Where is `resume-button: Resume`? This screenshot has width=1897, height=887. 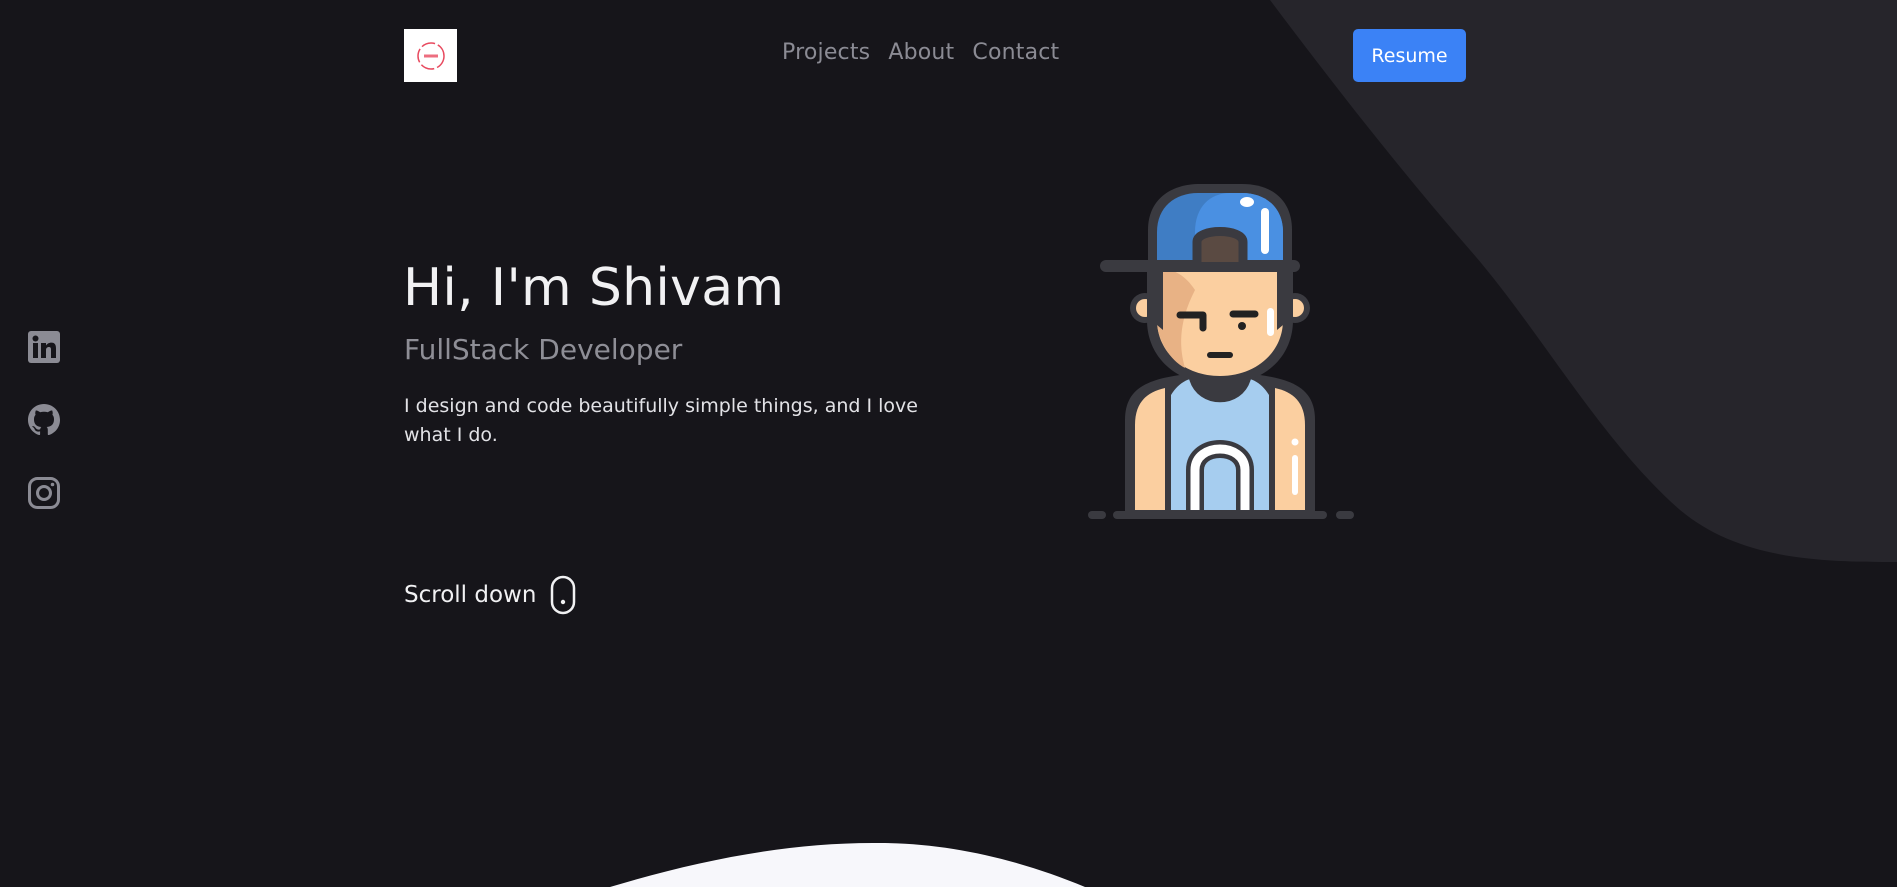
resume-button: Resume is located at coordinates (1409, 55).